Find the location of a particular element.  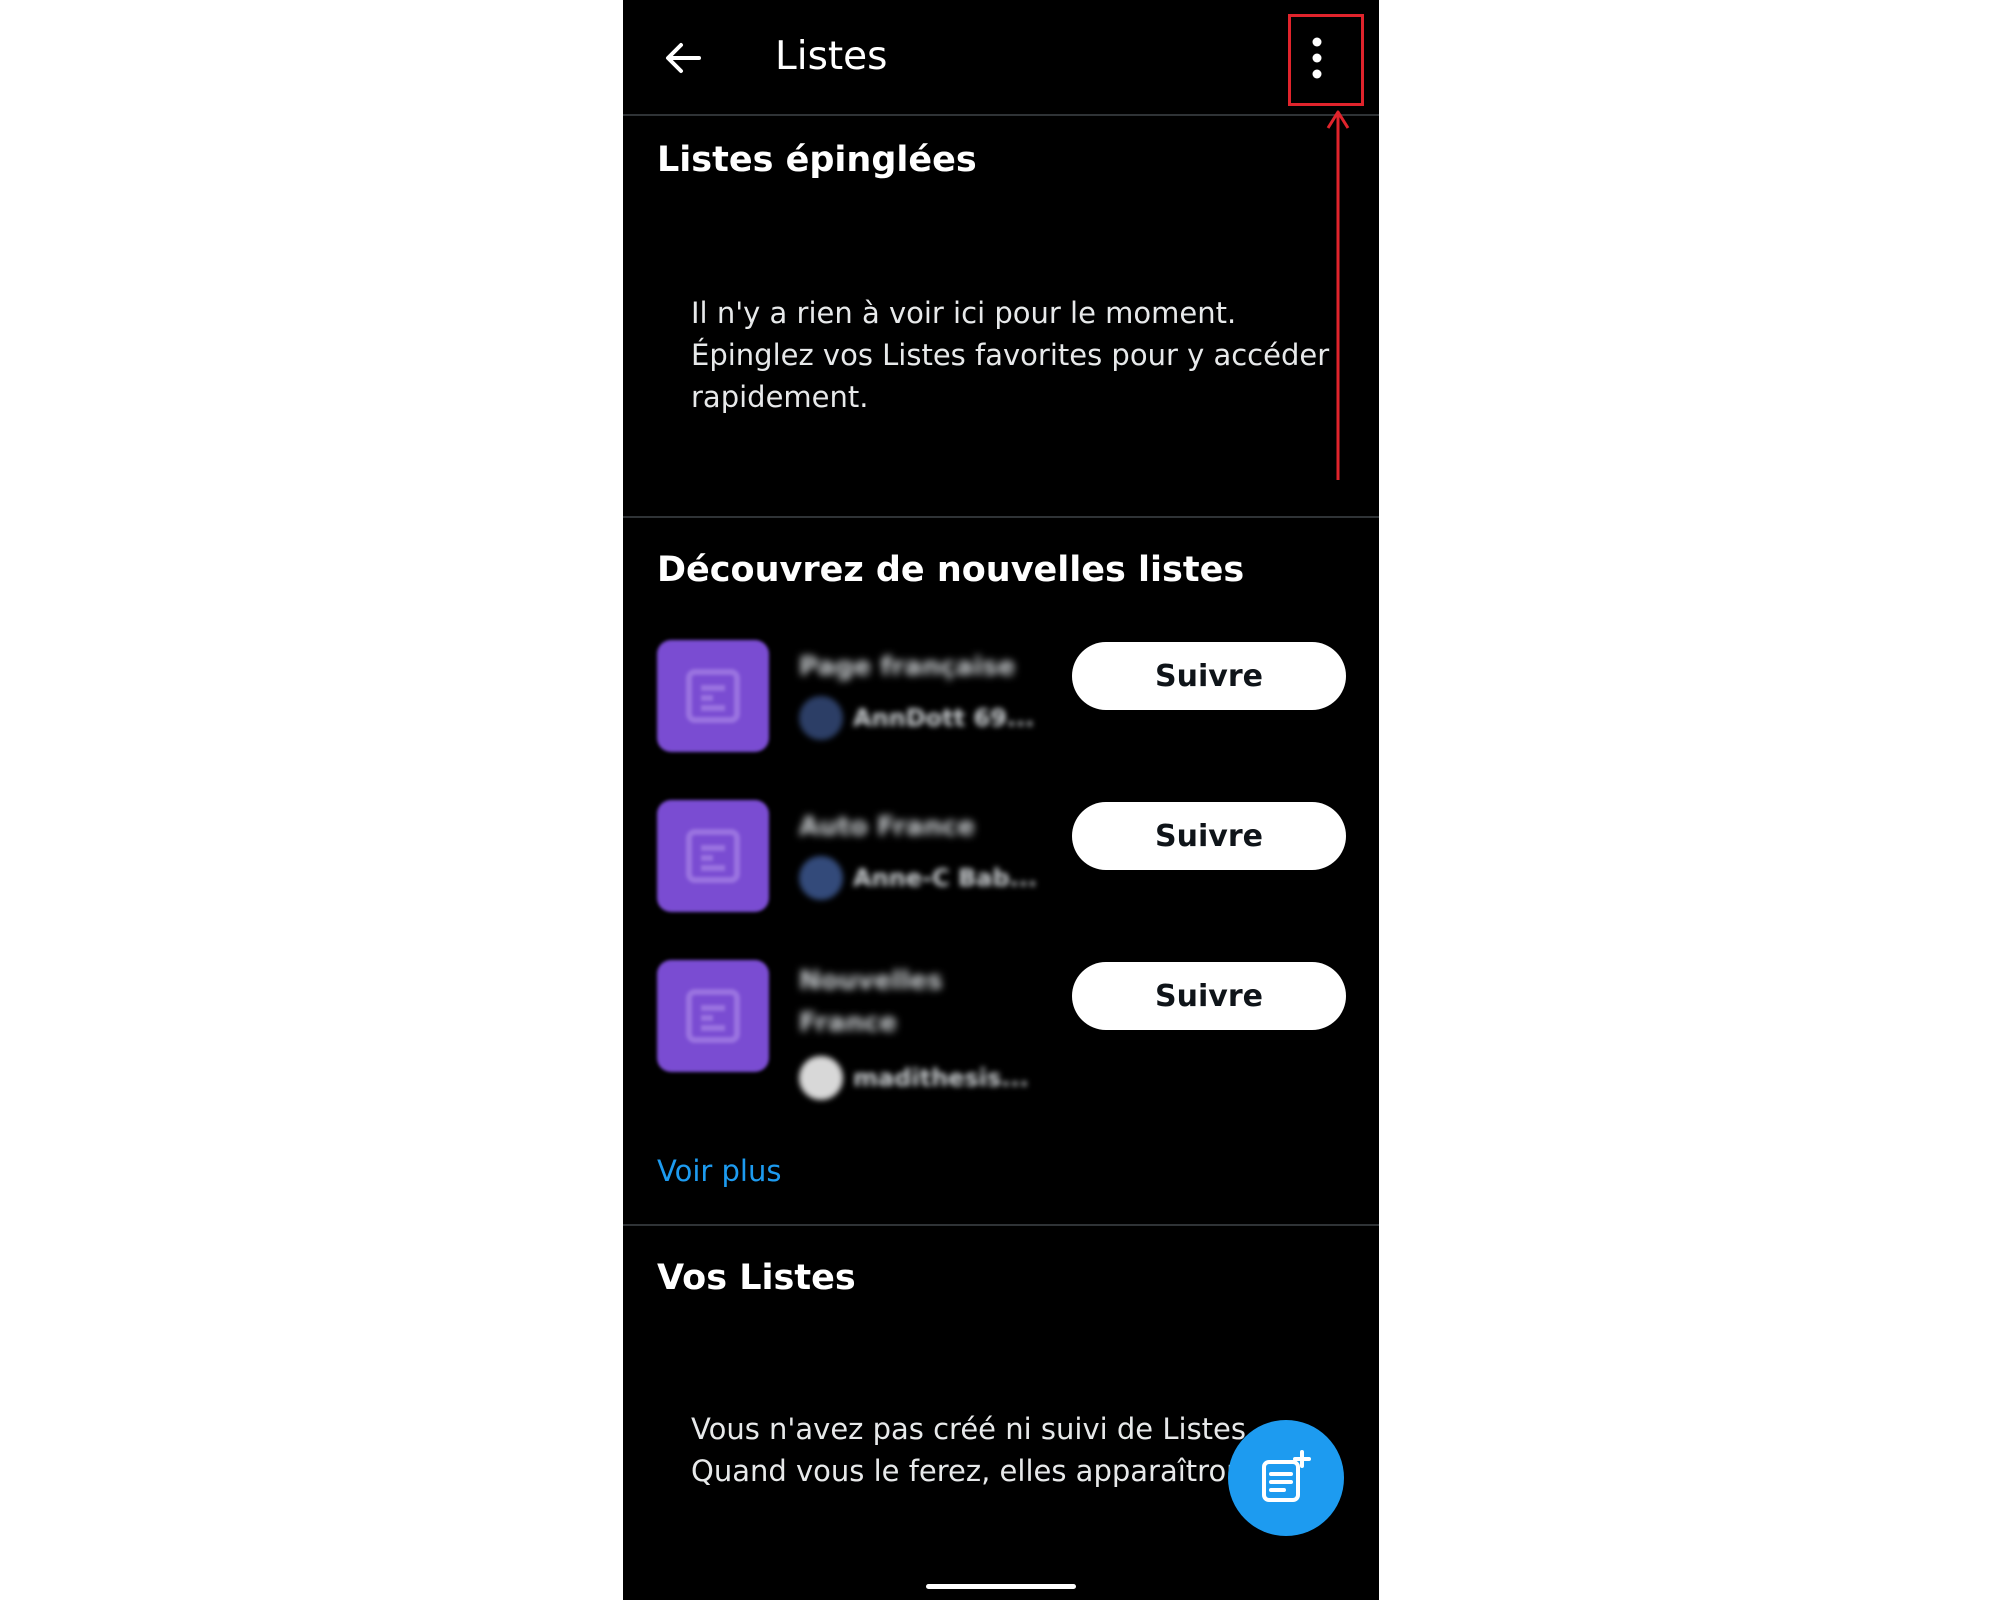

list-item: Auto France Anne-C Bab... Suivre is located at coordinates (1001, 865).